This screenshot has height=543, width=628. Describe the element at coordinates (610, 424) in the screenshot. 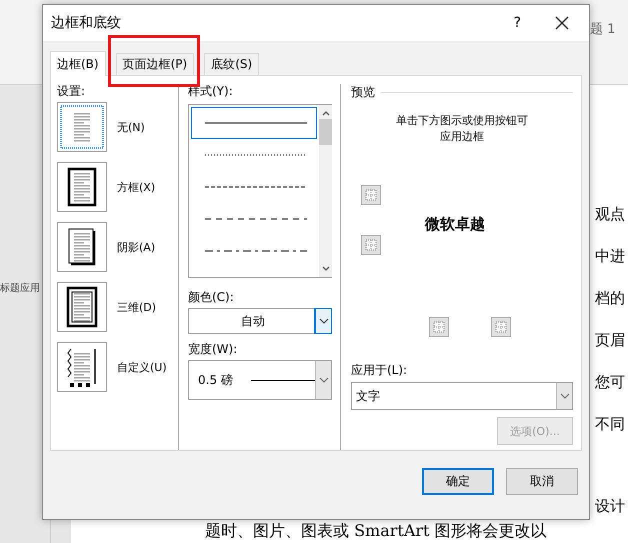

I see `document-text: 不同` at that location.